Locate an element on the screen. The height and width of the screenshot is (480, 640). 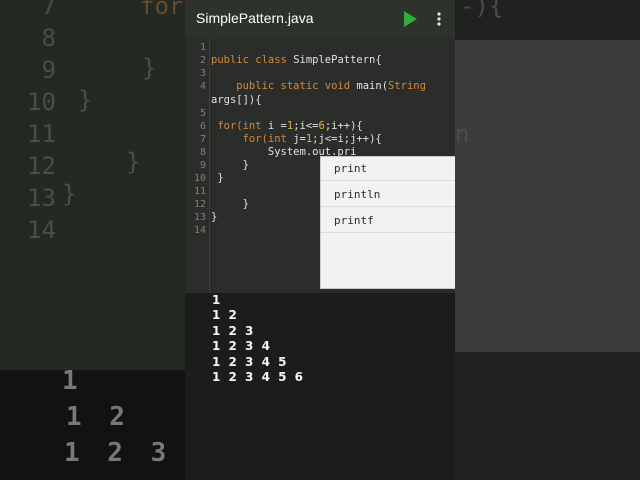
keyword: public class is located at coordinates (252, 60).